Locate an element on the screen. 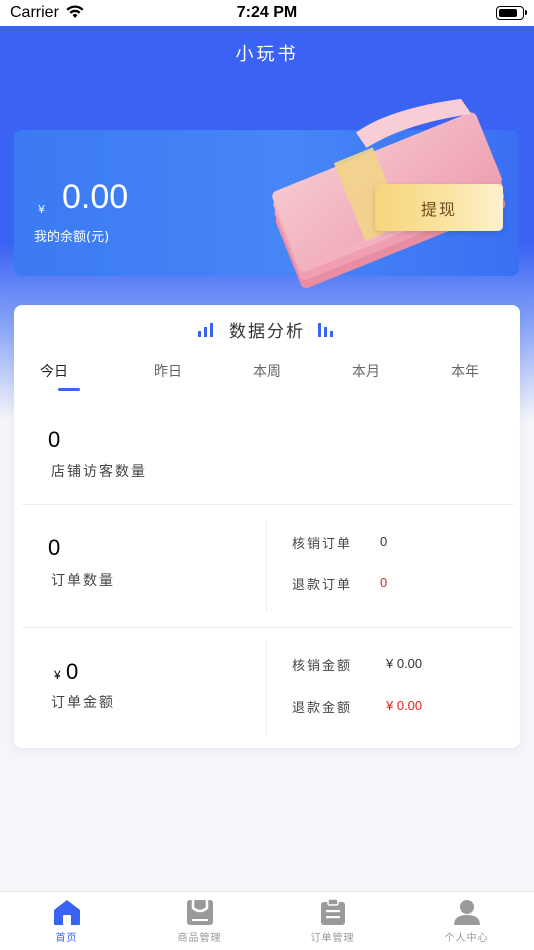 This screenshot has width=534, height=950. tabbar-goods: 商品管理 is located at coordinates (199, 921).